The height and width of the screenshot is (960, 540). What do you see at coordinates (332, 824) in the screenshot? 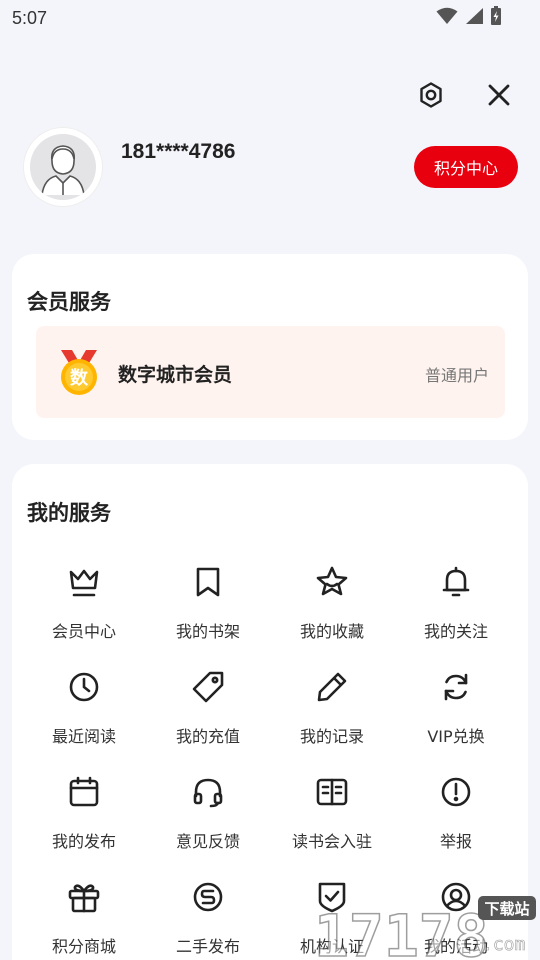
I see `service-item-book-club: 读书会入驻` at bounding box center [332, 824].